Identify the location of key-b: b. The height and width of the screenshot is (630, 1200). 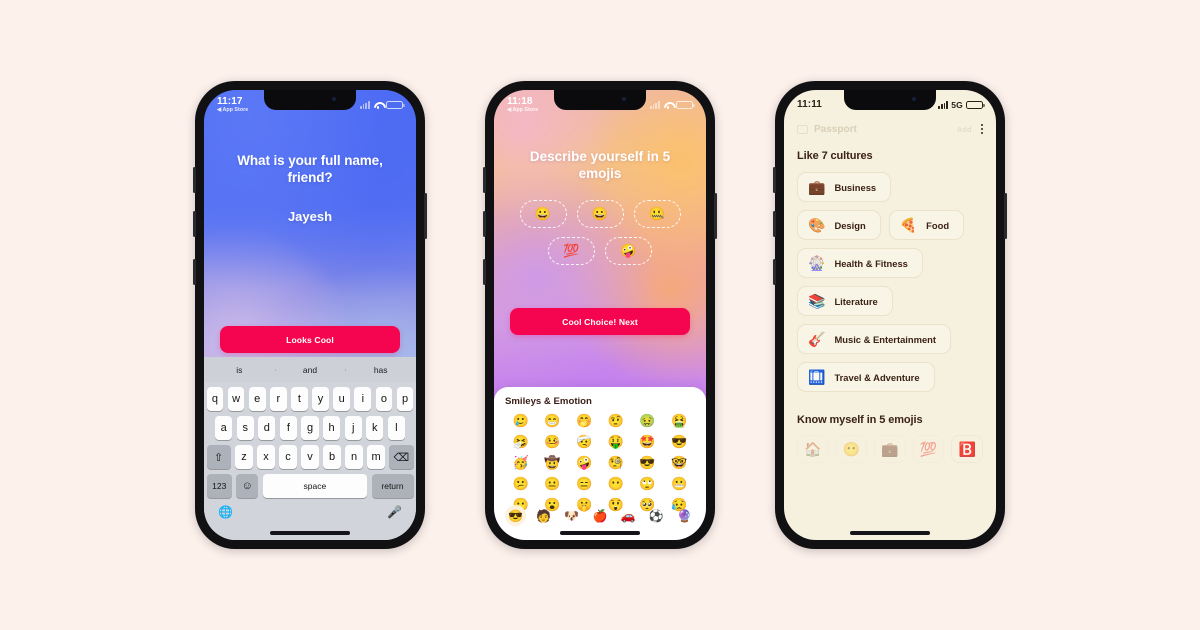
(332, 457).